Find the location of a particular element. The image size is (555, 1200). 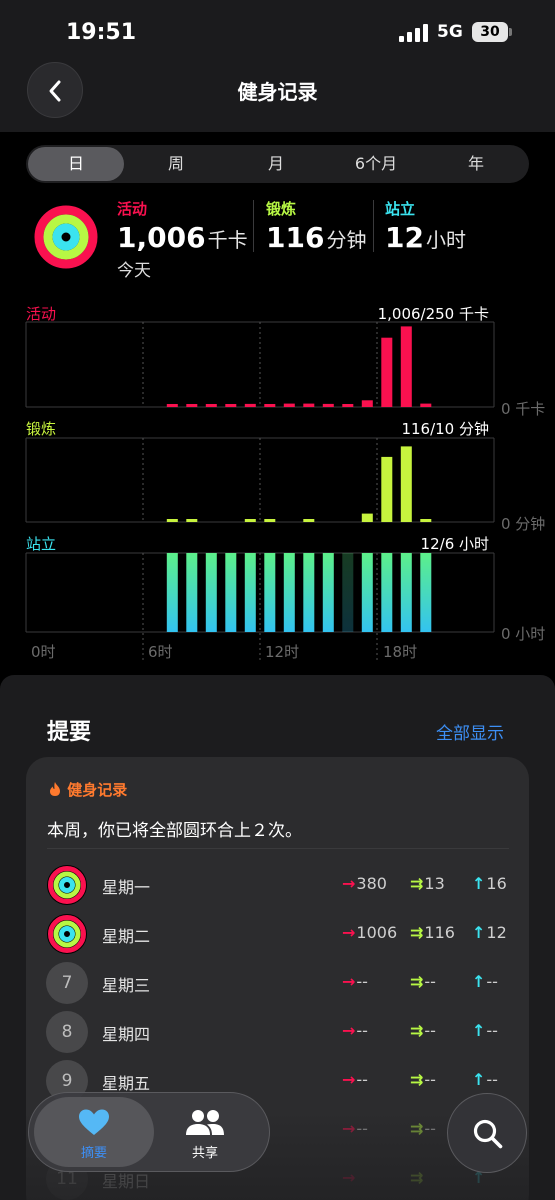

move-value: → is located at coordinates (349, 1177).